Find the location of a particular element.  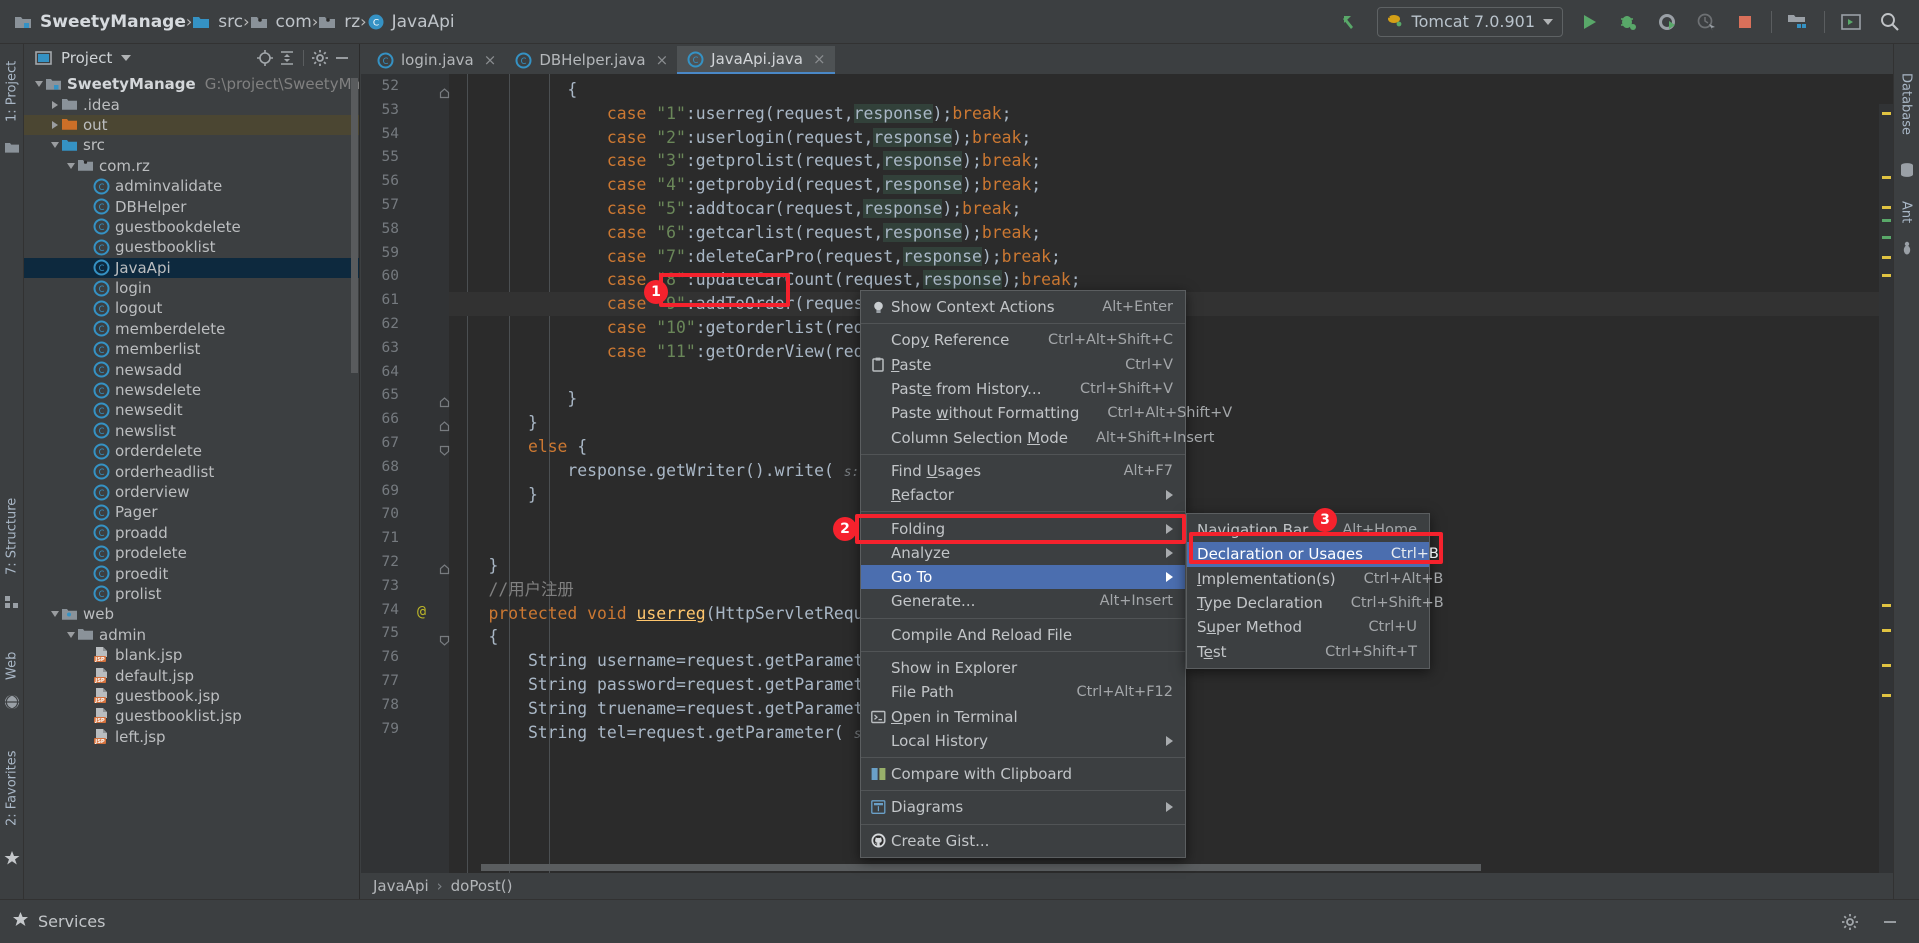

tree-item--idea: .idea is located at coordinates (191, 104).